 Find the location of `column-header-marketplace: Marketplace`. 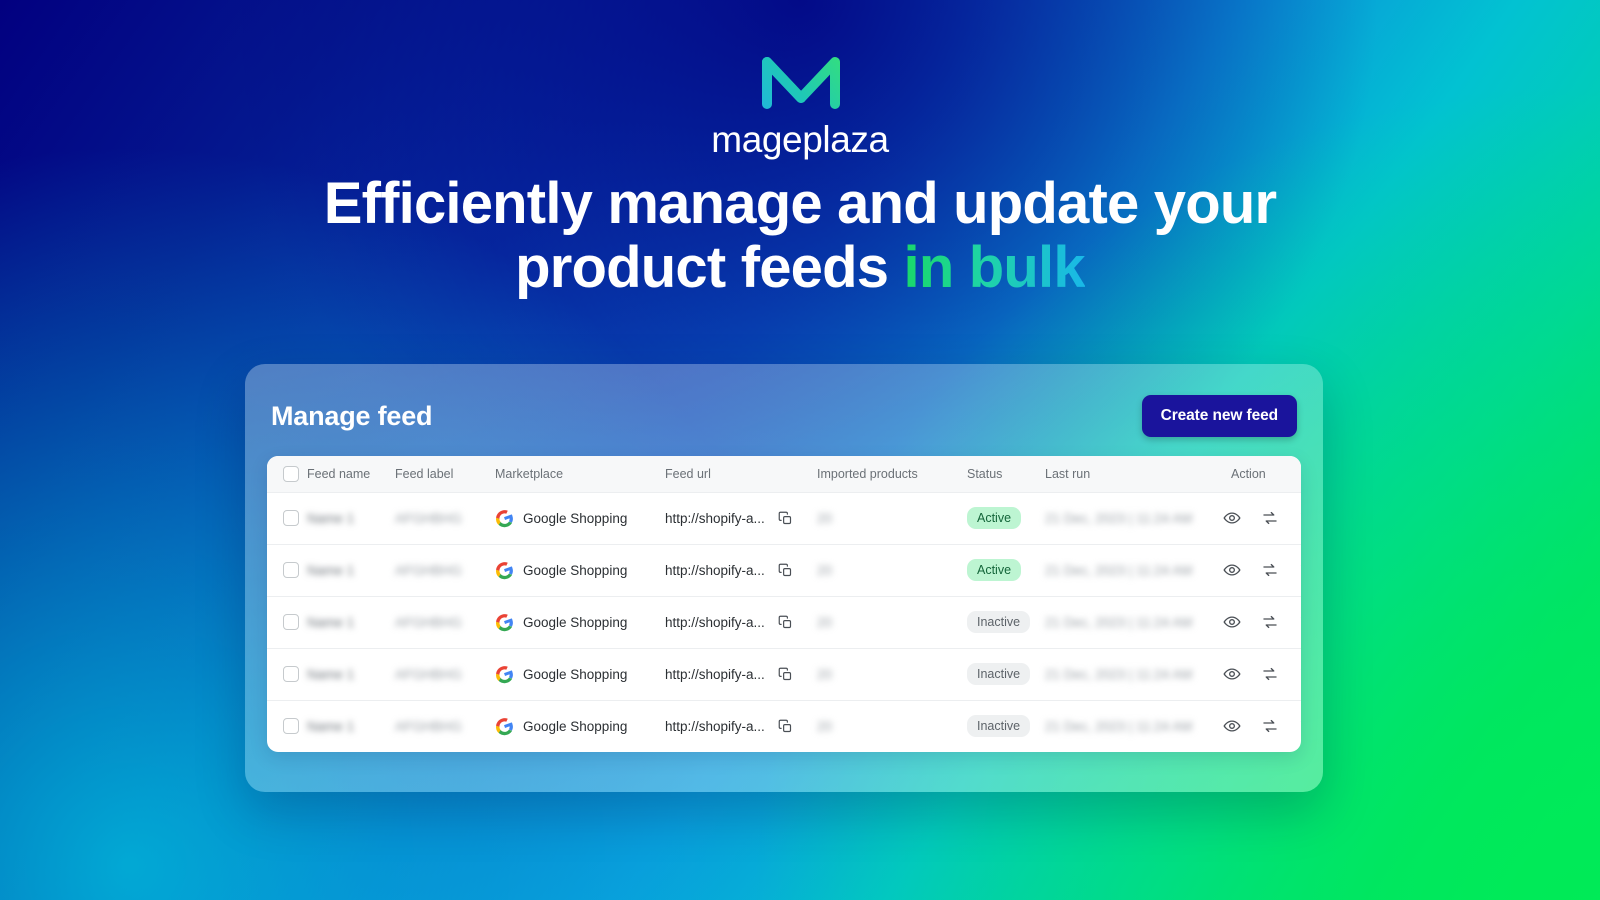

column-header-marketplace: Marketplace is located at coordinates (580, 474).